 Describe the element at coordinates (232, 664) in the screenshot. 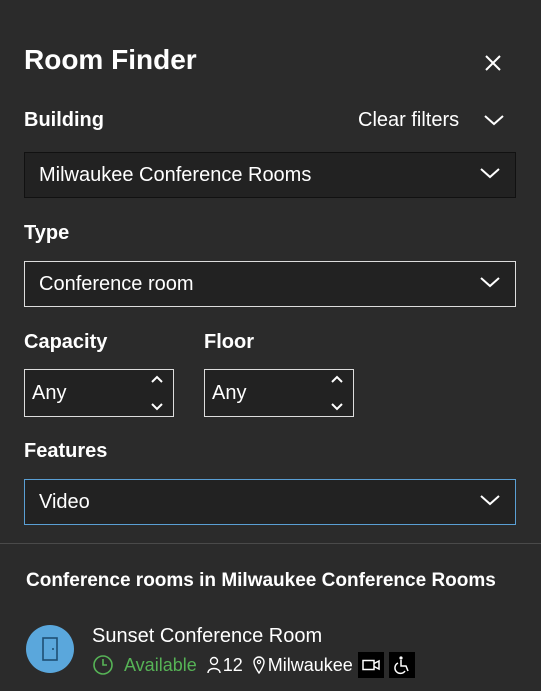

I see `room-capacity-text: 12` at that location.